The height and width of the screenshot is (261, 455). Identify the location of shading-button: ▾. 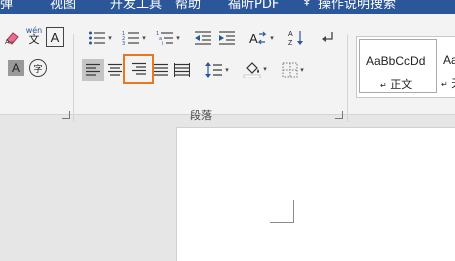
(255, 69).